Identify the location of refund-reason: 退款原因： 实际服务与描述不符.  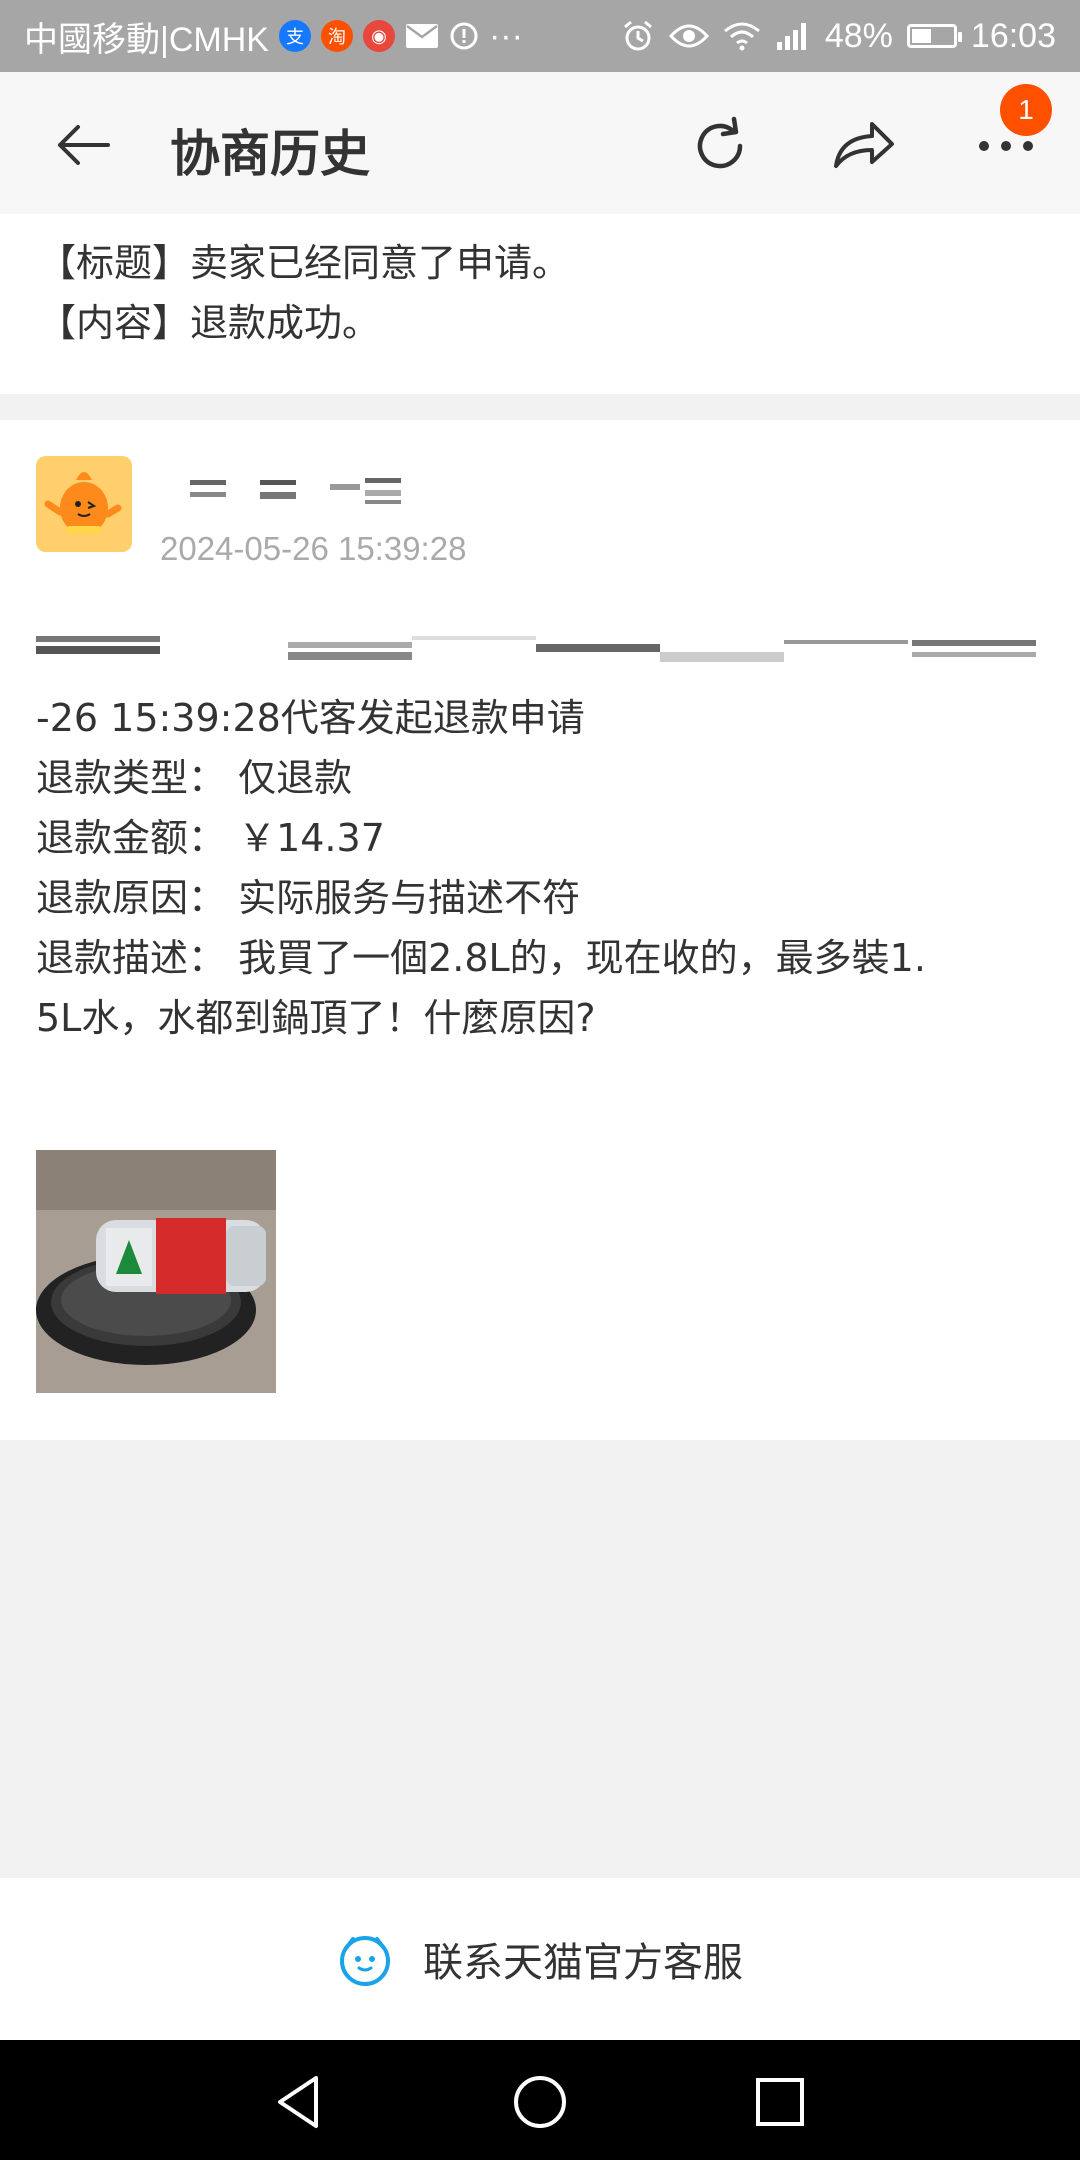
(308, 898).